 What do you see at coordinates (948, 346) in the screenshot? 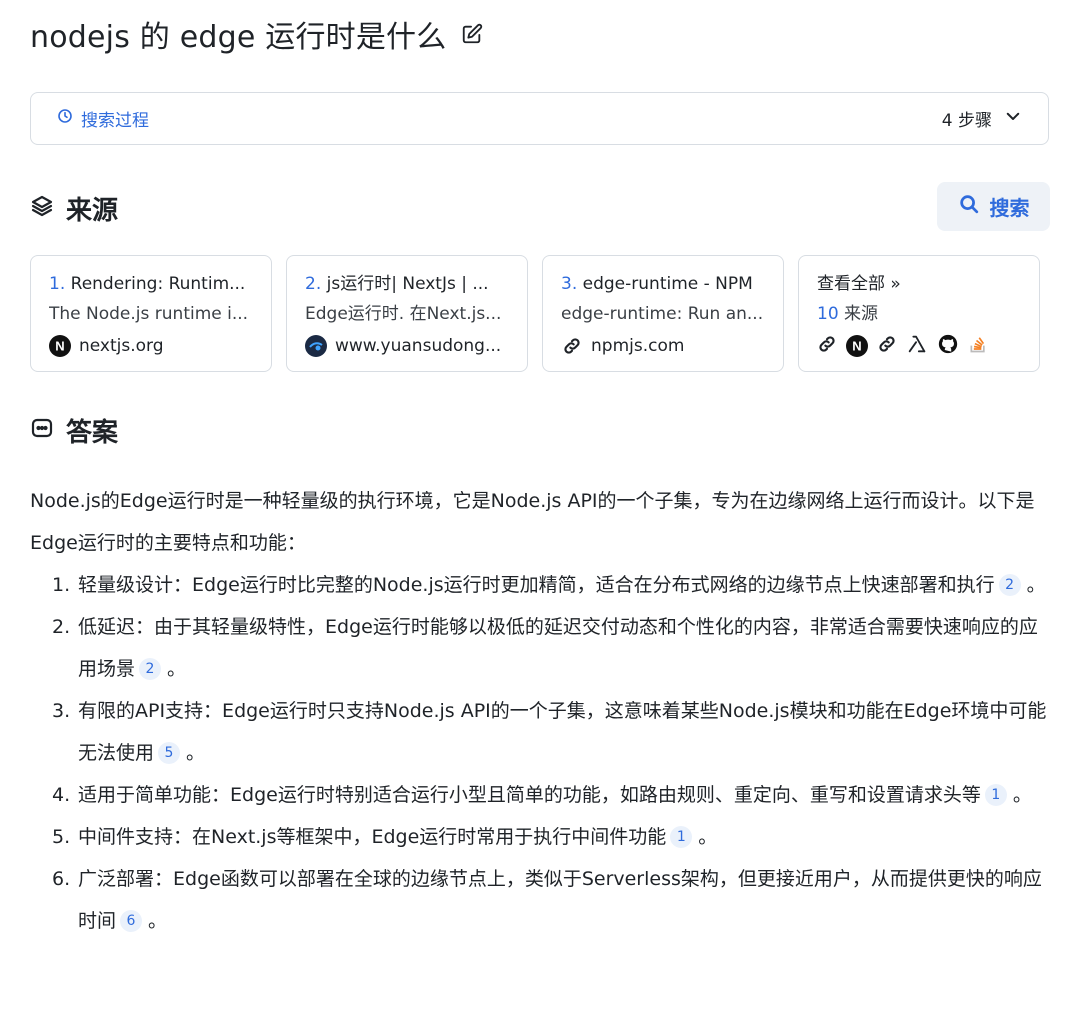
I see `github-icon` at bounding box center [948, 346].